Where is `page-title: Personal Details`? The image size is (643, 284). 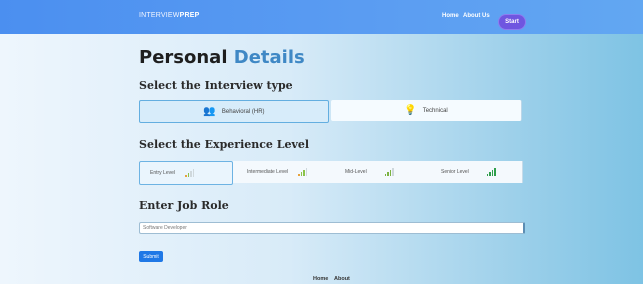 page-title: Personal Details is located at coordinates (222, 57).